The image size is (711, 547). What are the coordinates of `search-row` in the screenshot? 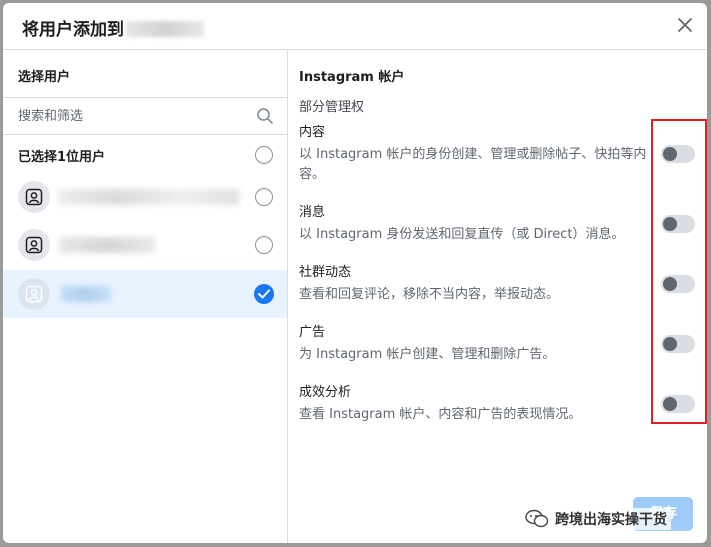 It's located at (145, 116).